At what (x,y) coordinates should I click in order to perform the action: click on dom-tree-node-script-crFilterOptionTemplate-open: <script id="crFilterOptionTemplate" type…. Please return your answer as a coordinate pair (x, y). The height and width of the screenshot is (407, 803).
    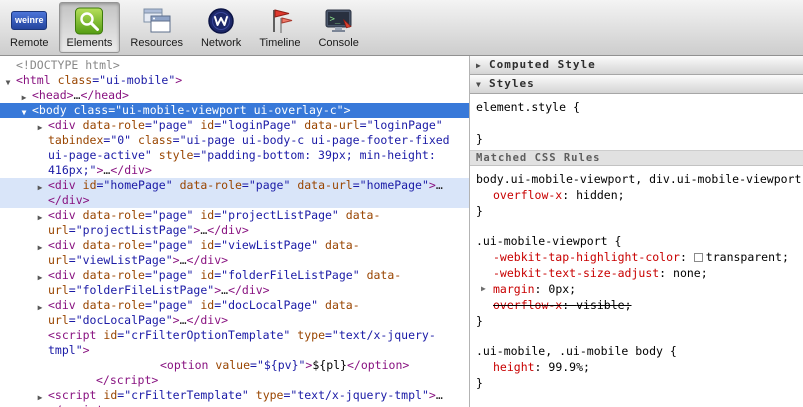
    Looking at the image, I should click on (234, 343).